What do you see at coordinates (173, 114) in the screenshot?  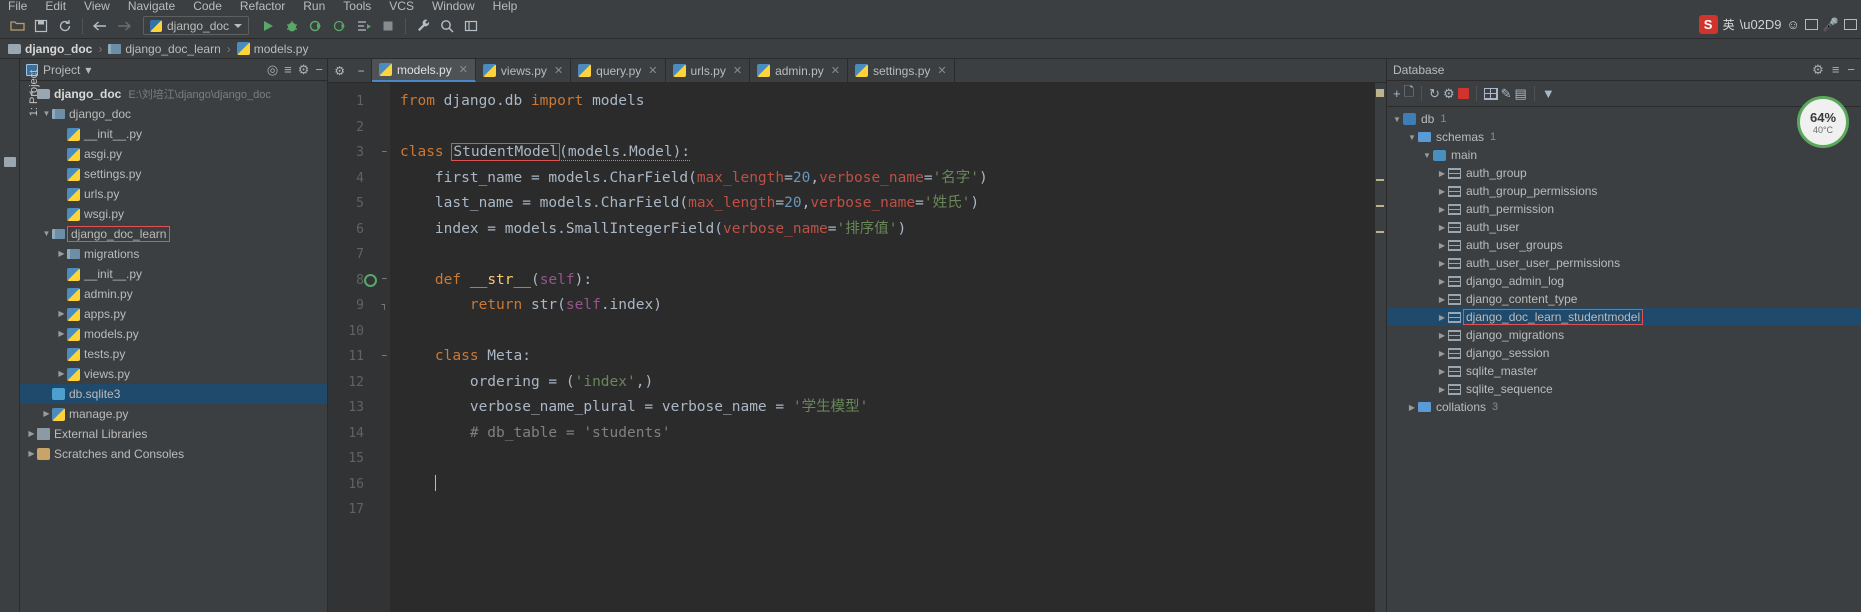 I see `tree-item: ▼ django_doc` at bounding box center [173, 114].